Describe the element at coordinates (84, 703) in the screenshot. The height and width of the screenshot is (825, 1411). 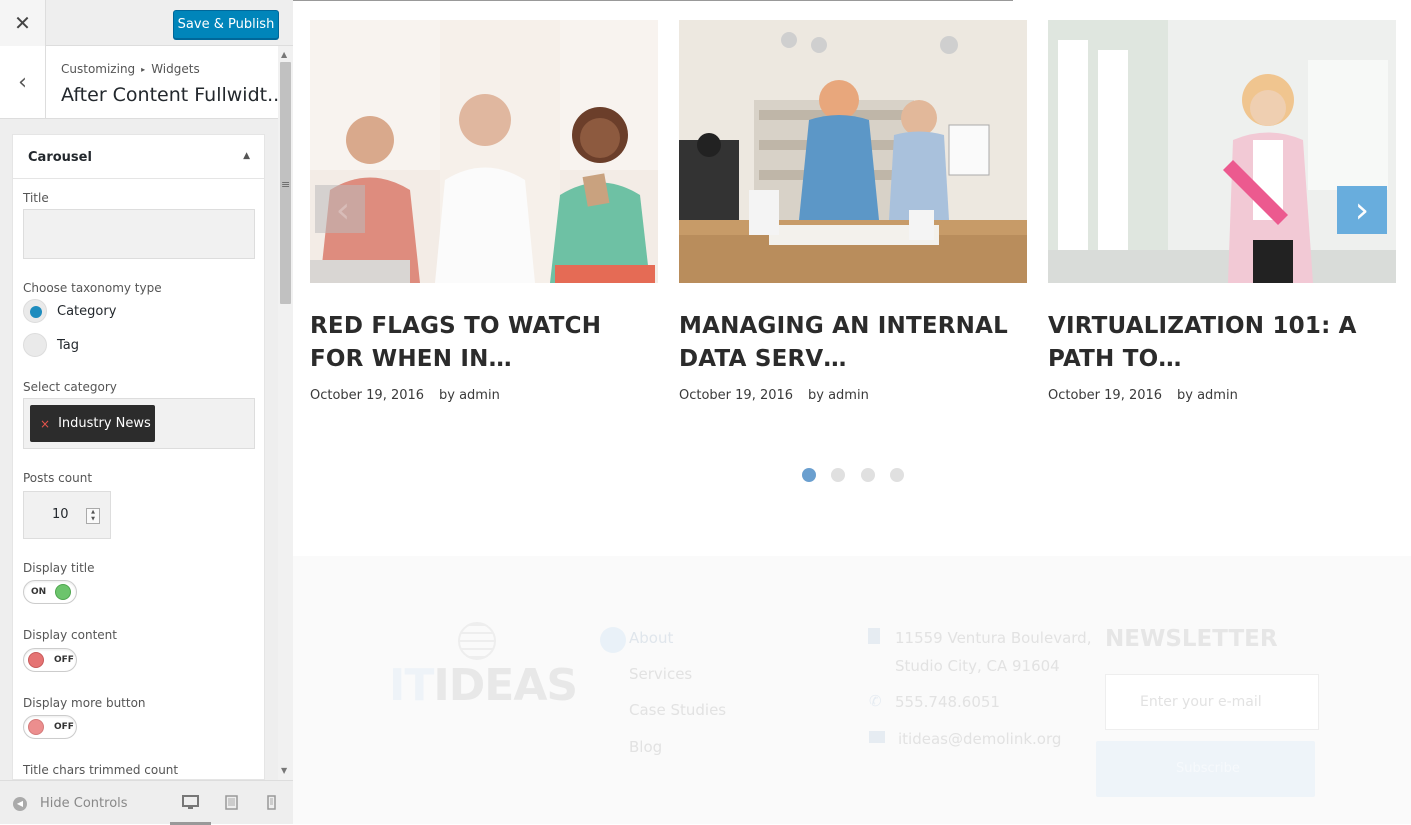
I see `display-more-label: Display more button` at that location.